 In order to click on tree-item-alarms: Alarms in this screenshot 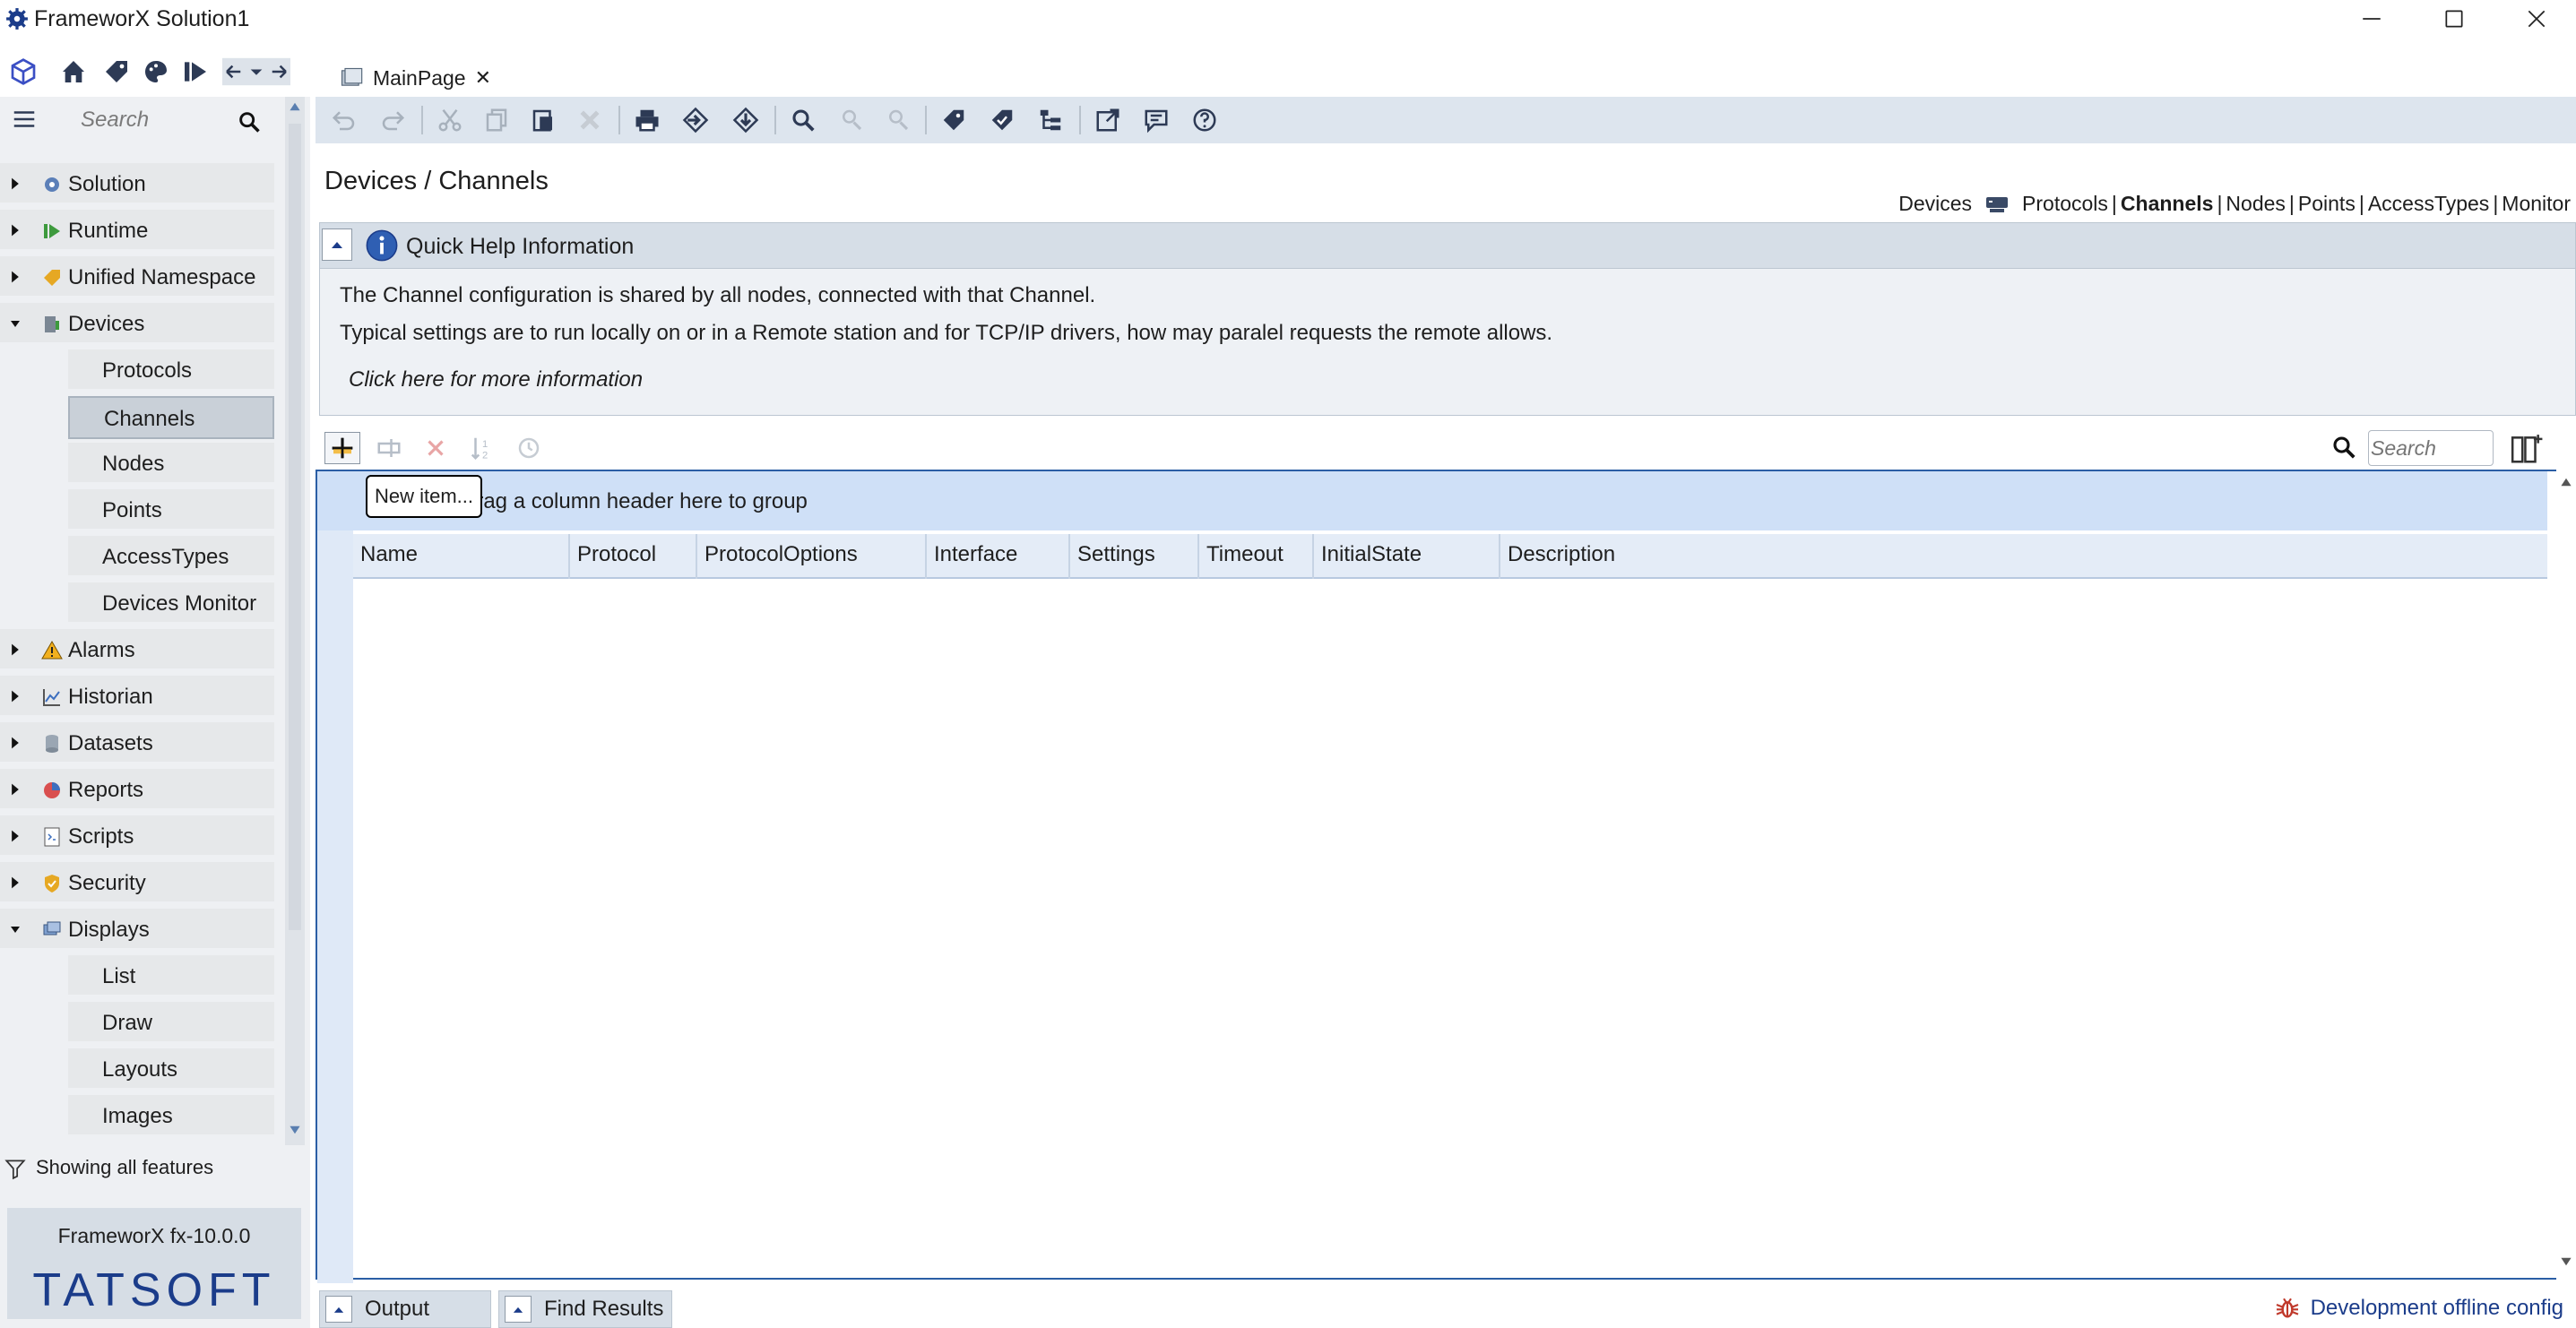, I will do `click(137, 651)`.